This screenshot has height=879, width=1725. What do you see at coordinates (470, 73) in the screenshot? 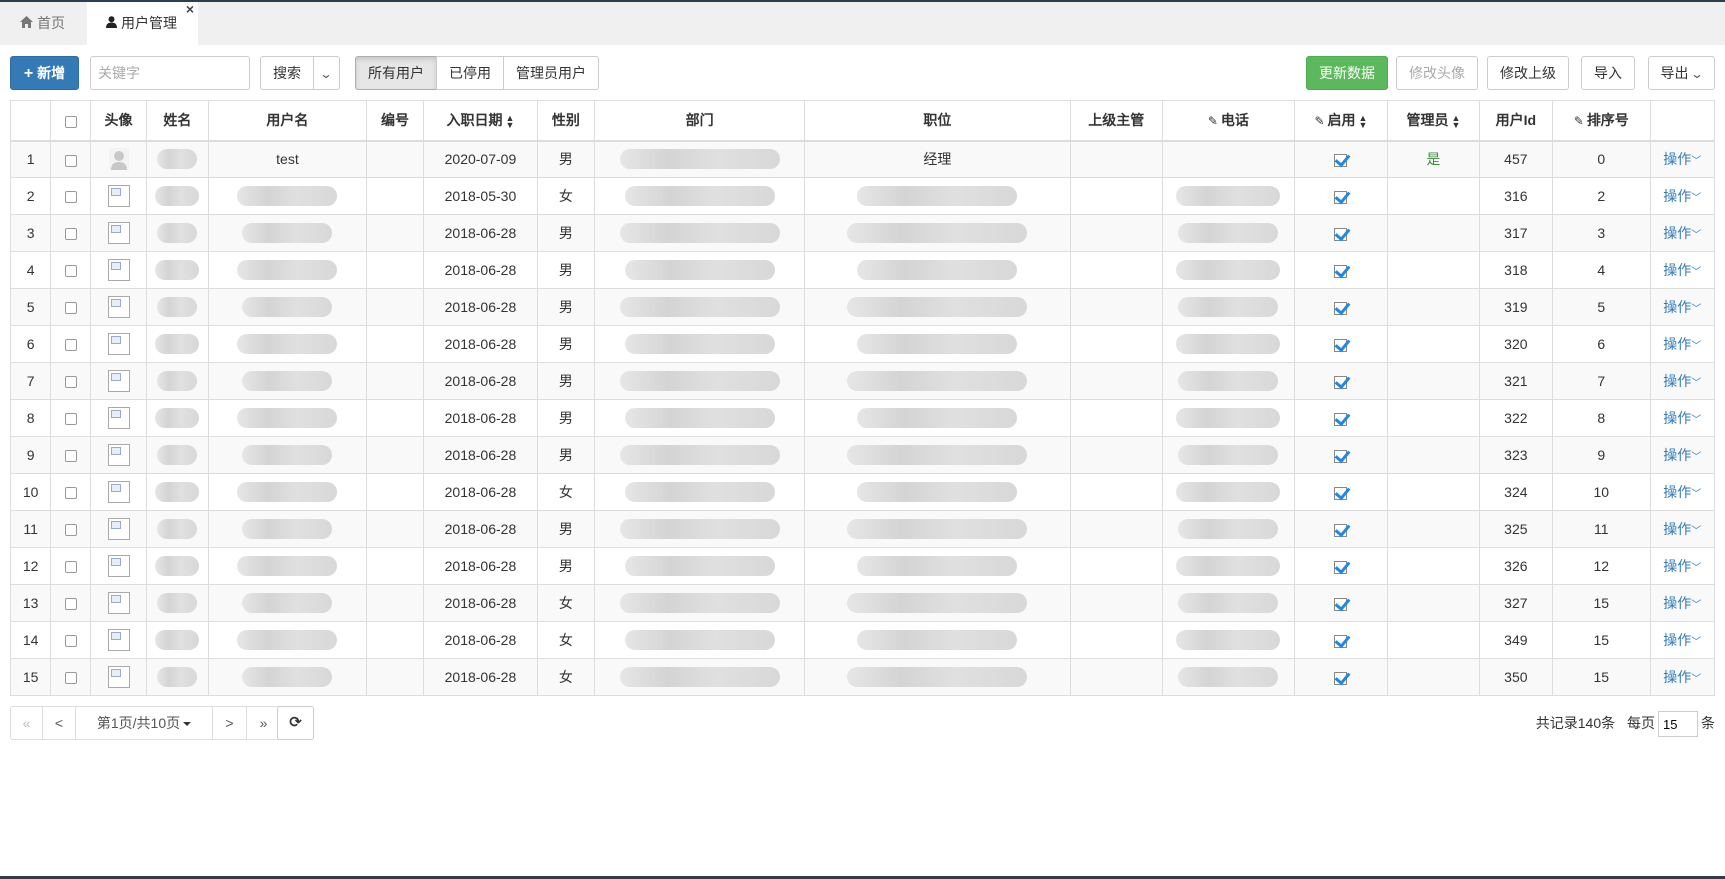
I see `filter-disabled-users: 已停用` at bounding box center [470, 73].